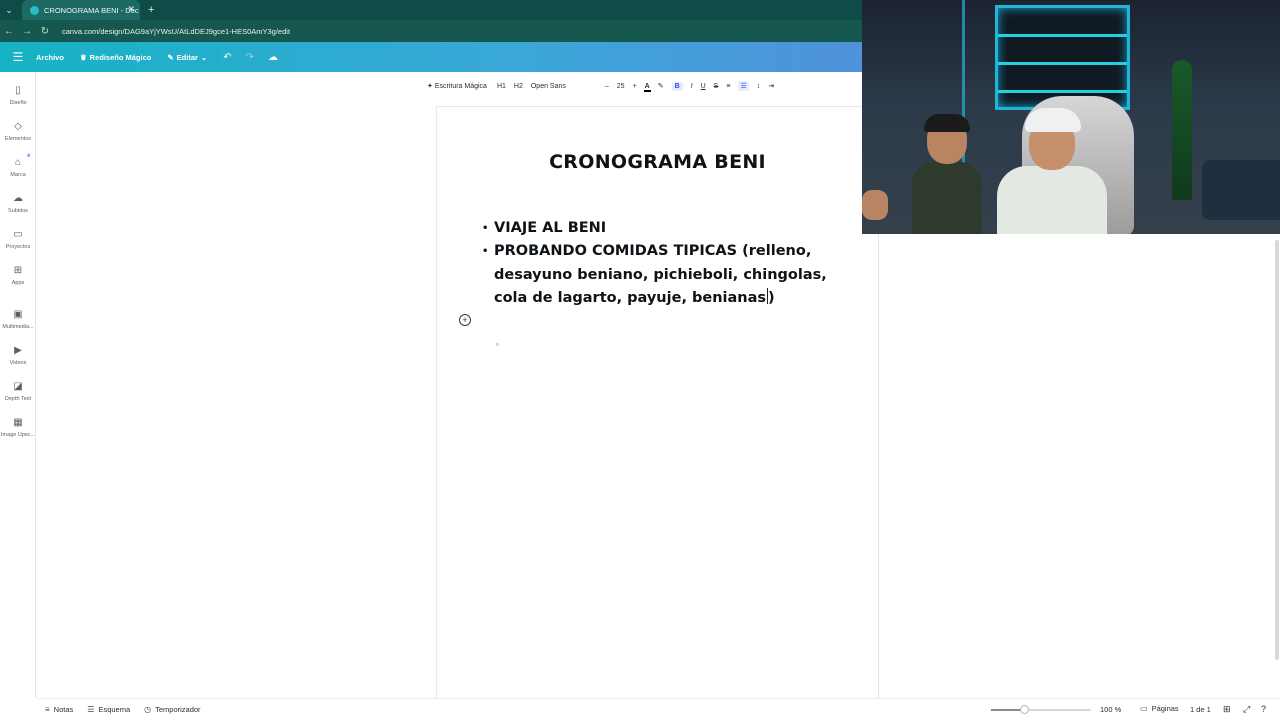 This screenshot has width=1280, height=720. I want to click on template-icon: ▯, so click(18, 90).